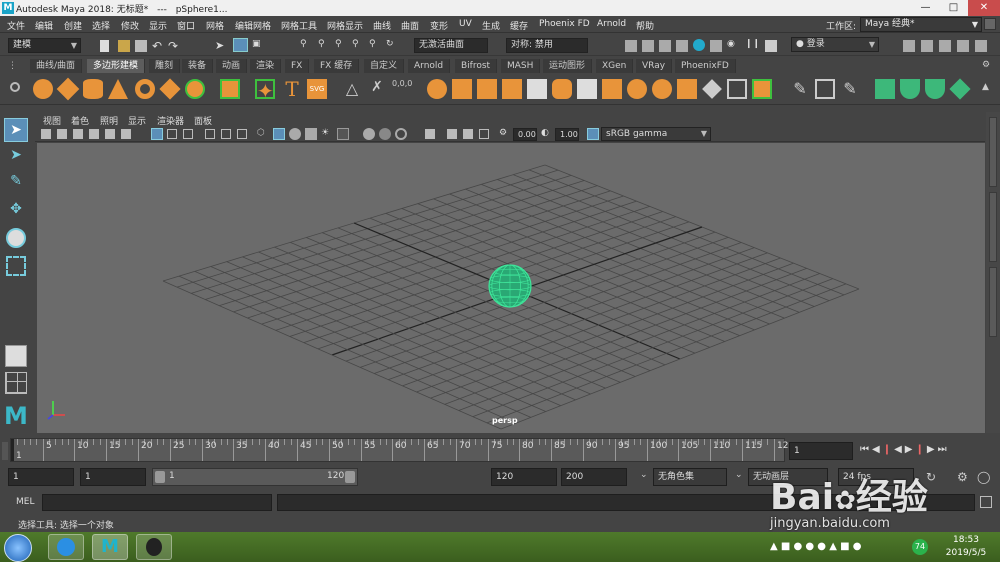 This screenshot has height=562, width=1000. I want to click on login-button: ● 登录 ▼, so click(835, 44).